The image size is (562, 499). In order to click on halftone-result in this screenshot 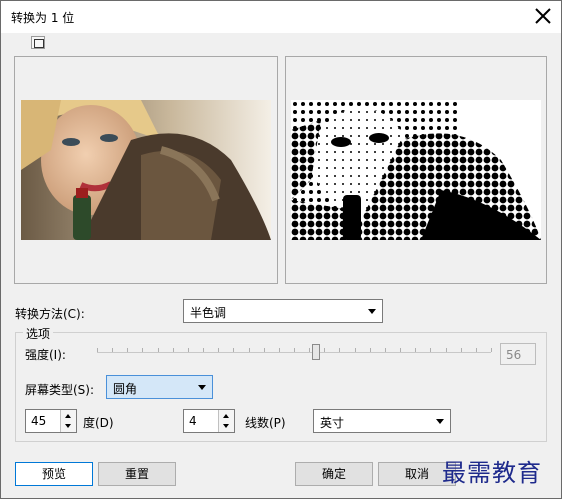, I will do `click(416, 170)`.